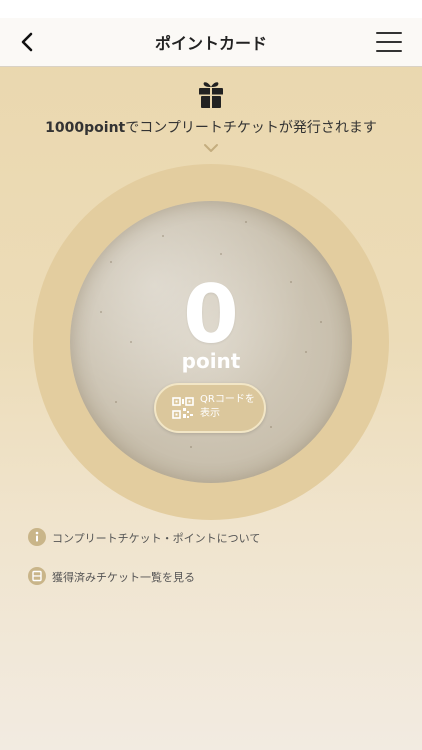  I want to click on reward-message: でコンプリートチケットが発行されます, so click(251, 128).